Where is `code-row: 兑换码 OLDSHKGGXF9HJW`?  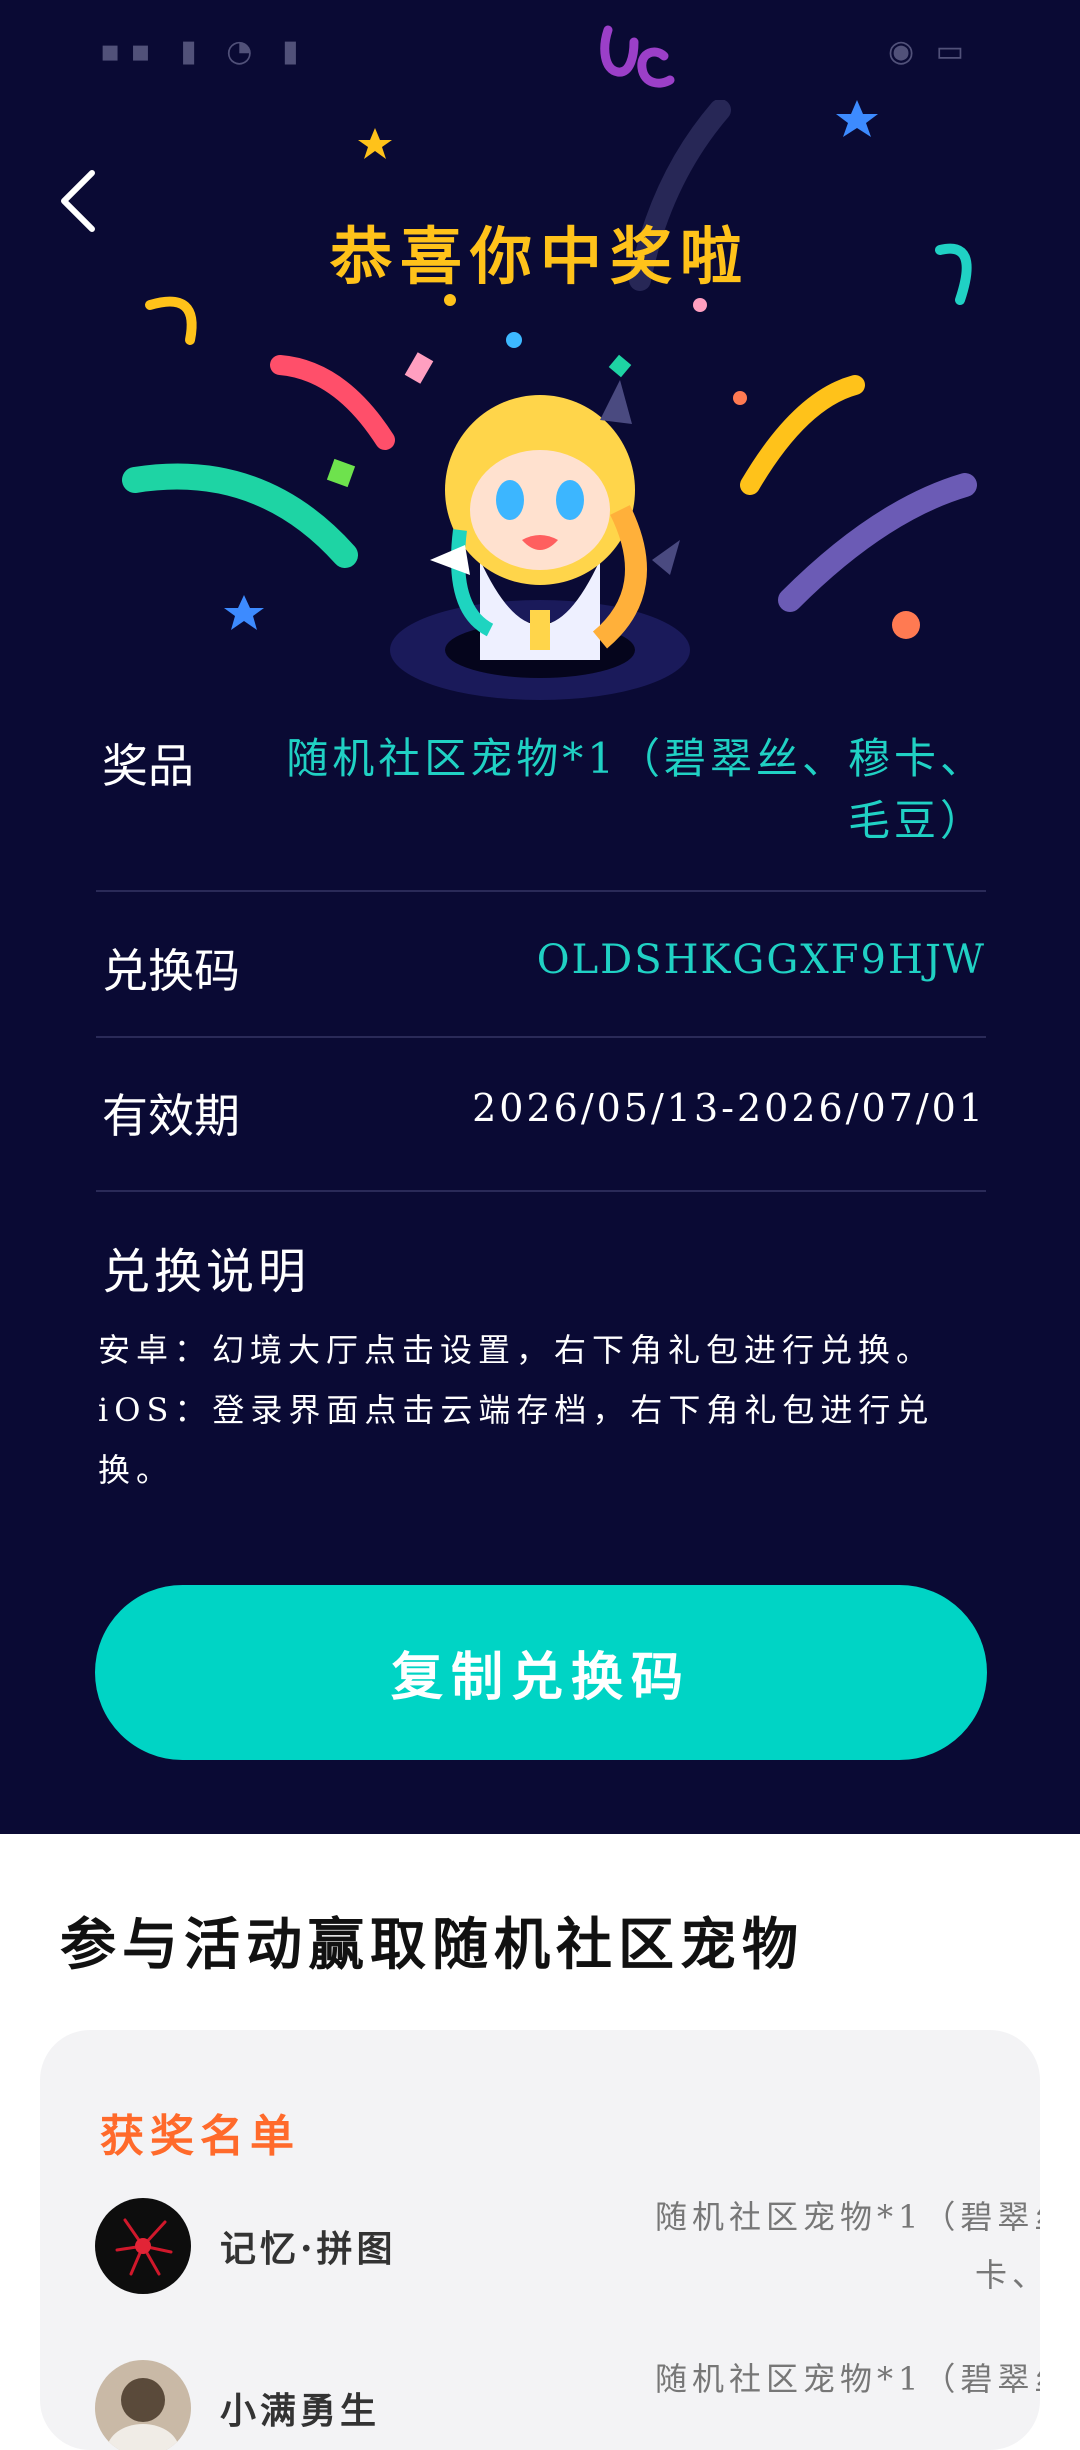 code-row: 兑换码 OLDSHKGGXF9HJW is located at coordinates (541, 966).